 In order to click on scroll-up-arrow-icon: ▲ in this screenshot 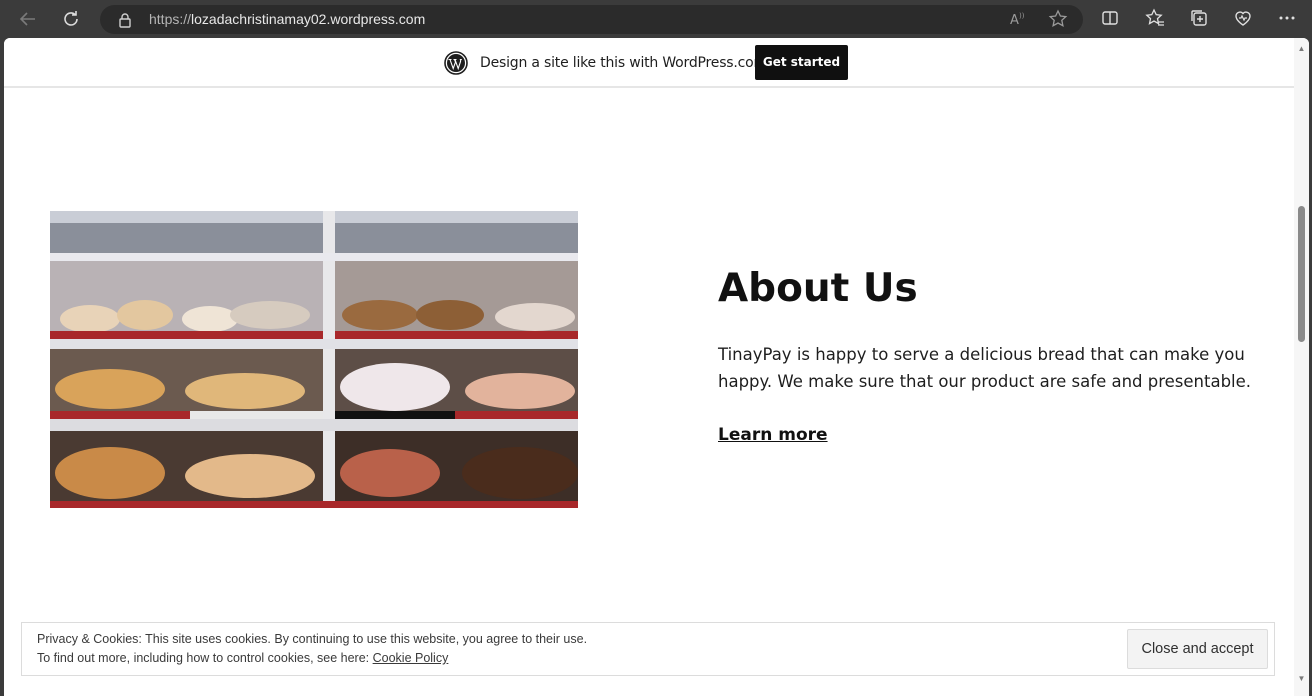, I will do `click(1301, 48)`.